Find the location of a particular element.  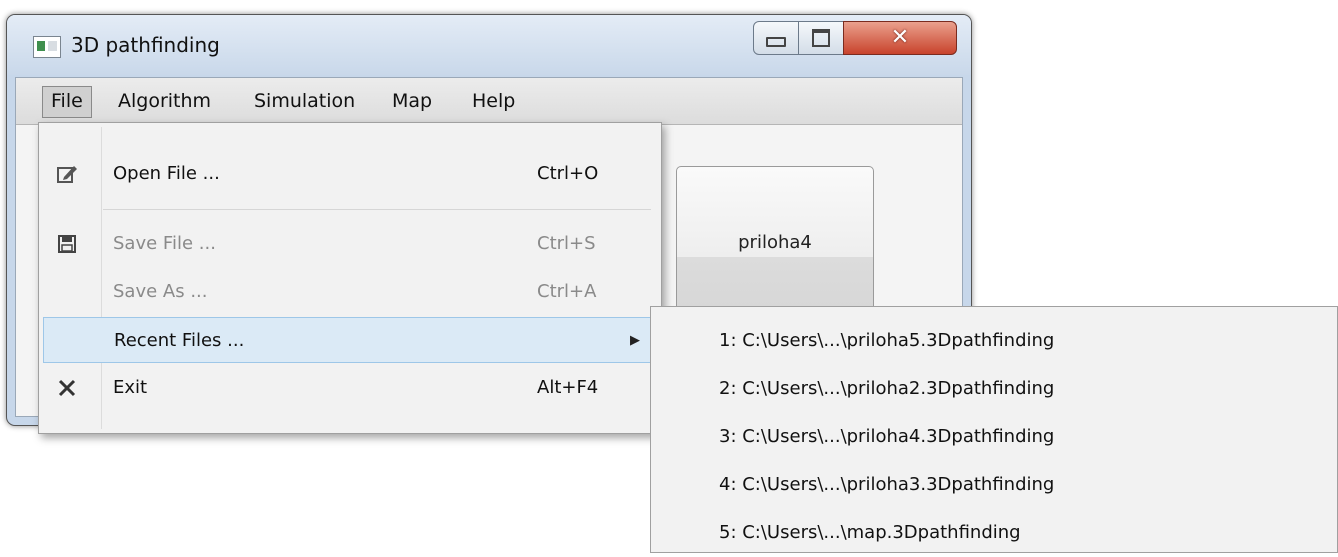

menu-item-exit: Exit Alt+F4 is located at coordinates (349, 388).